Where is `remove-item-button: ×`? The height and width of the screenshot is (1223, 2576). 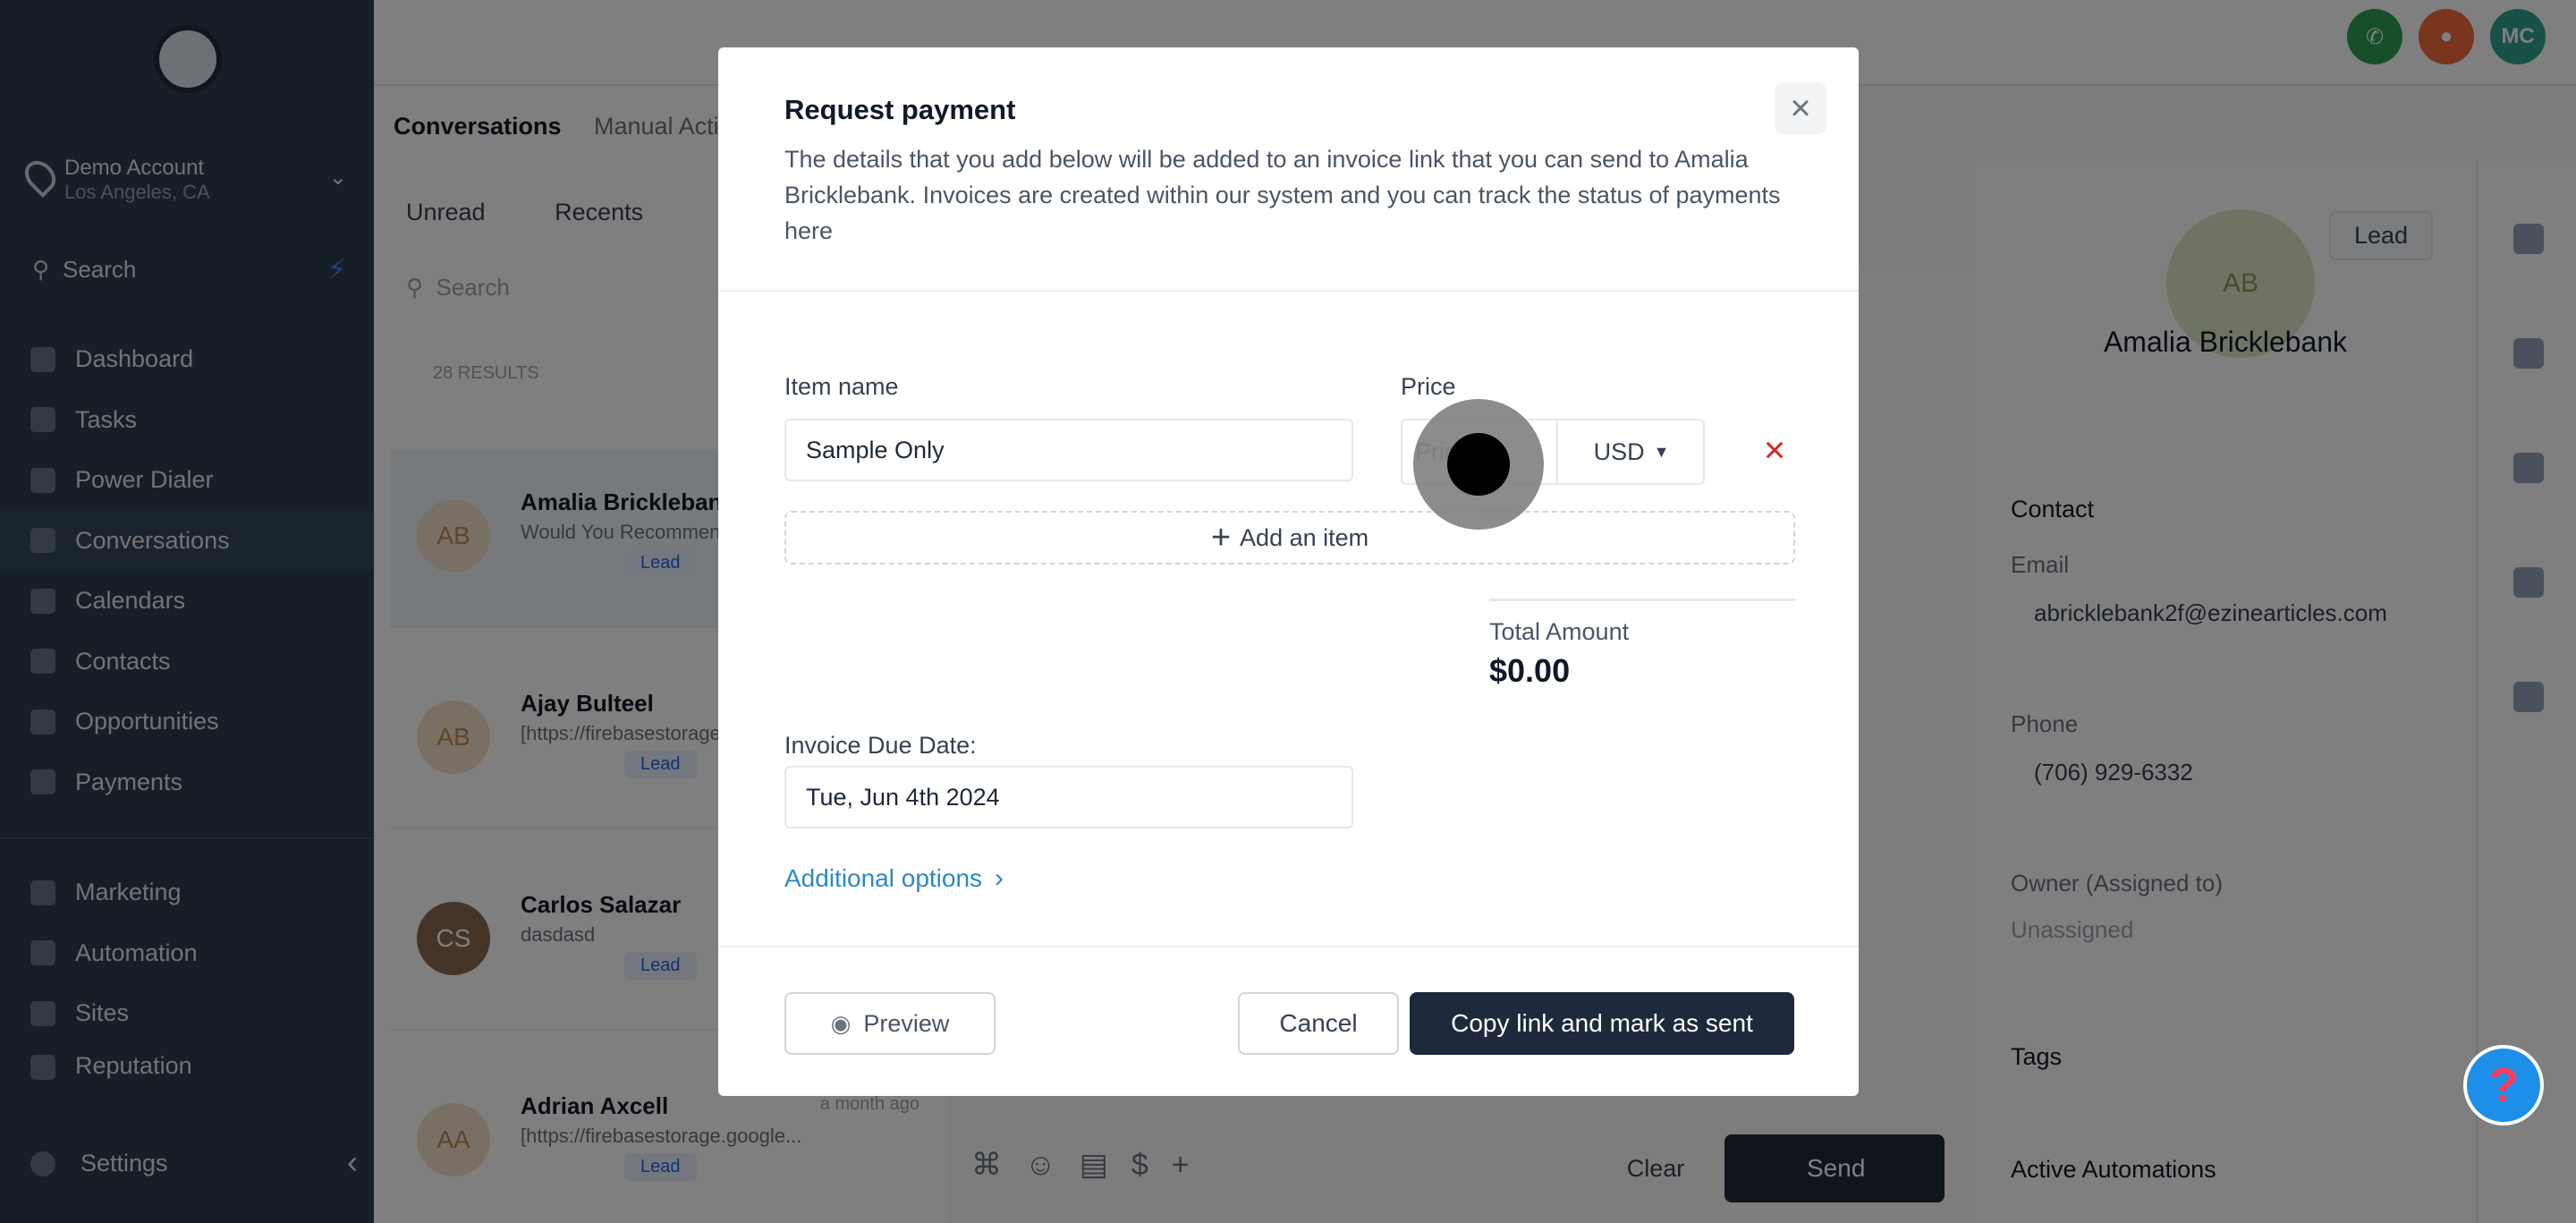 remove-item-button: × is located at coordinates (1774, 450).